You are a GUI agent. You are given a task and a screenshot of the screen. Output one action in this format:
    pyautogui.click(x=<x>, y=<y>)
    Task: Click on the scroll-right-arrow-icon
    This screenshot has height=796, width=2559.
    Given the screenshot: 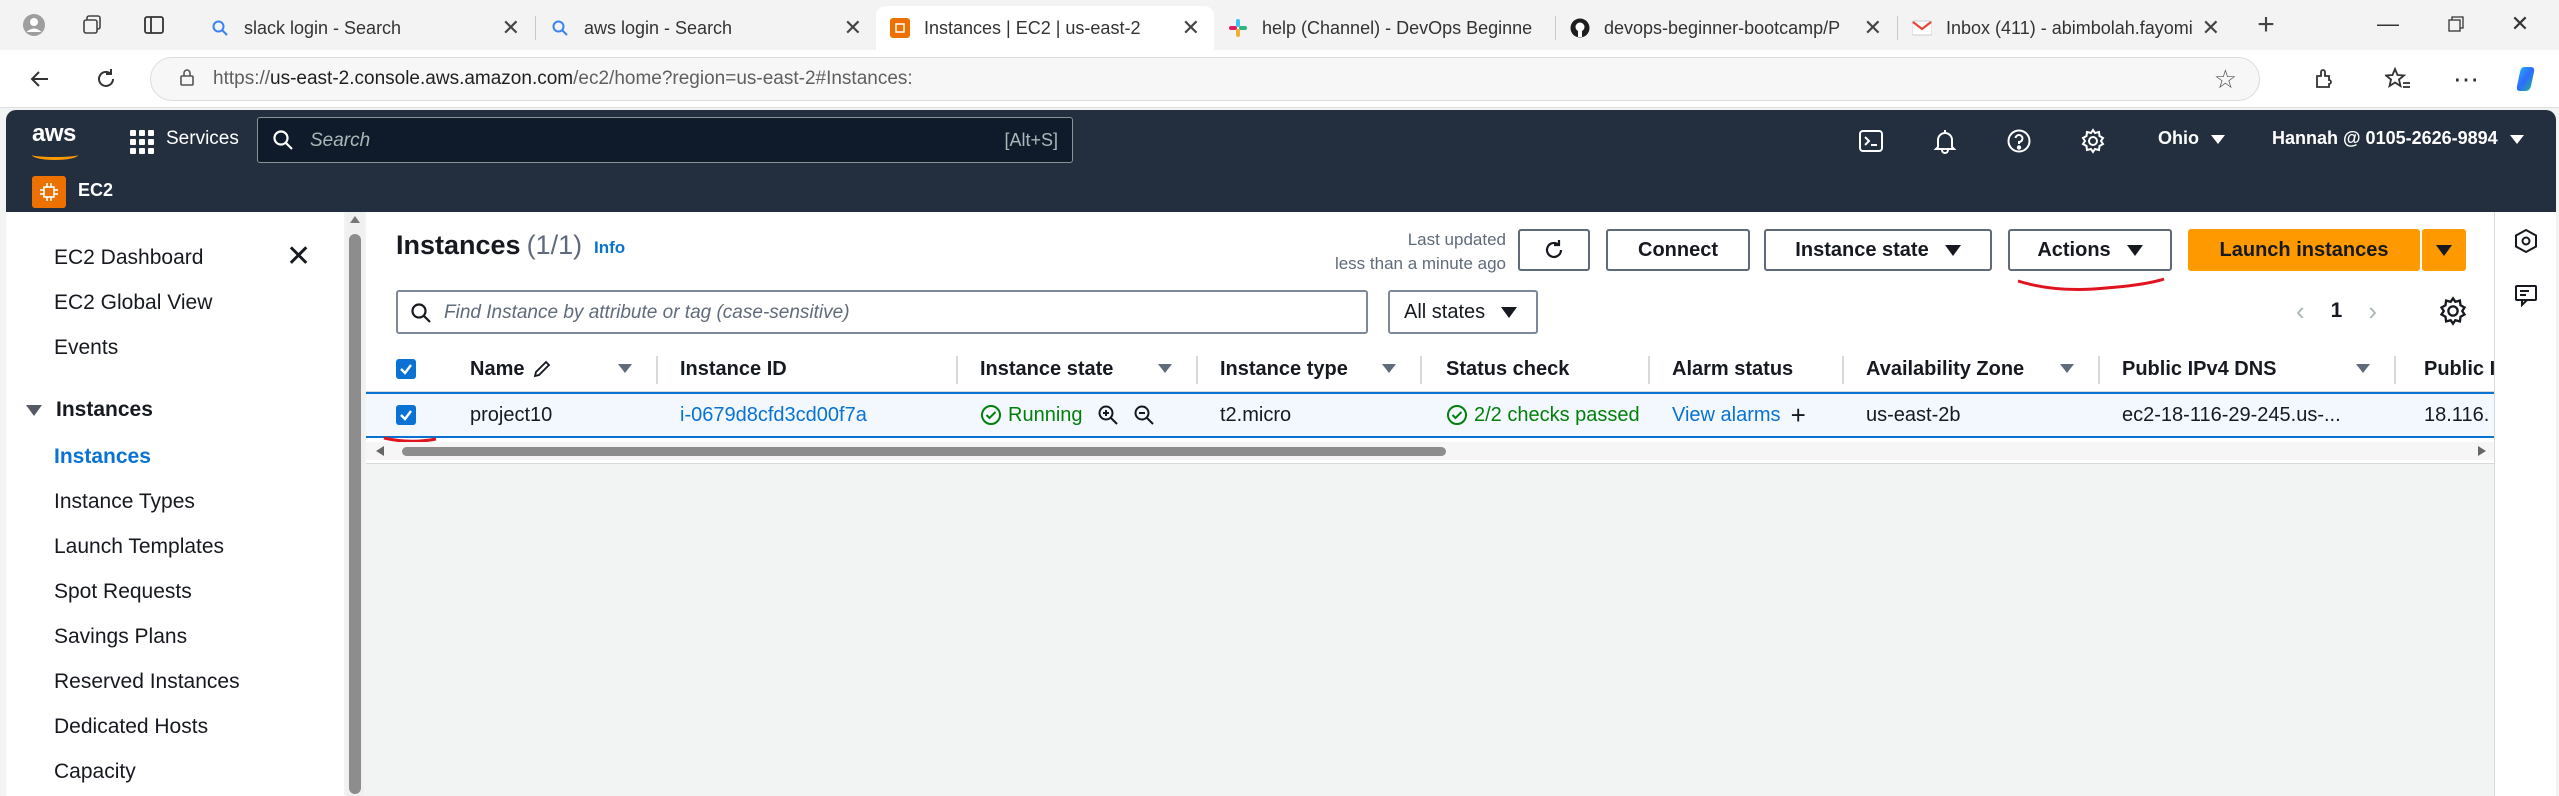 What is the action you would take?
    pyautogui.click(x=2482, y=451)
    